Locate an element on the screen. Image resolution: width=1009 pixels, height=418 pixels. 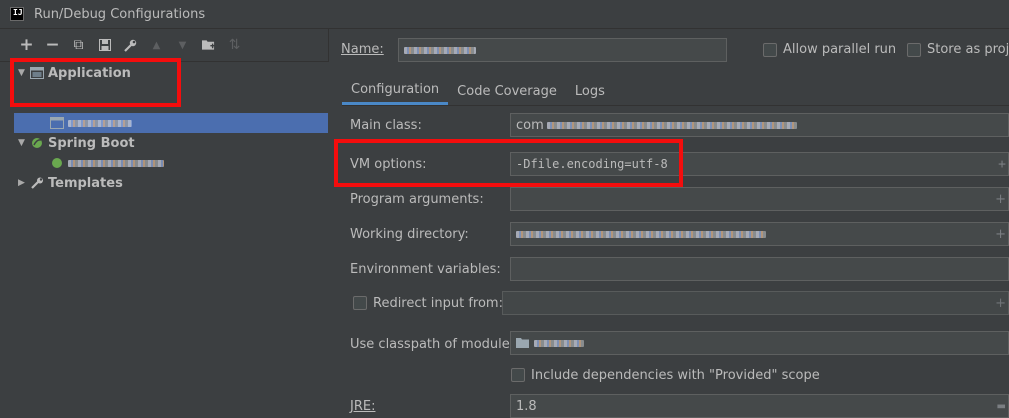
include-provided-deps-checkbox is located at coordinates (518, 375).